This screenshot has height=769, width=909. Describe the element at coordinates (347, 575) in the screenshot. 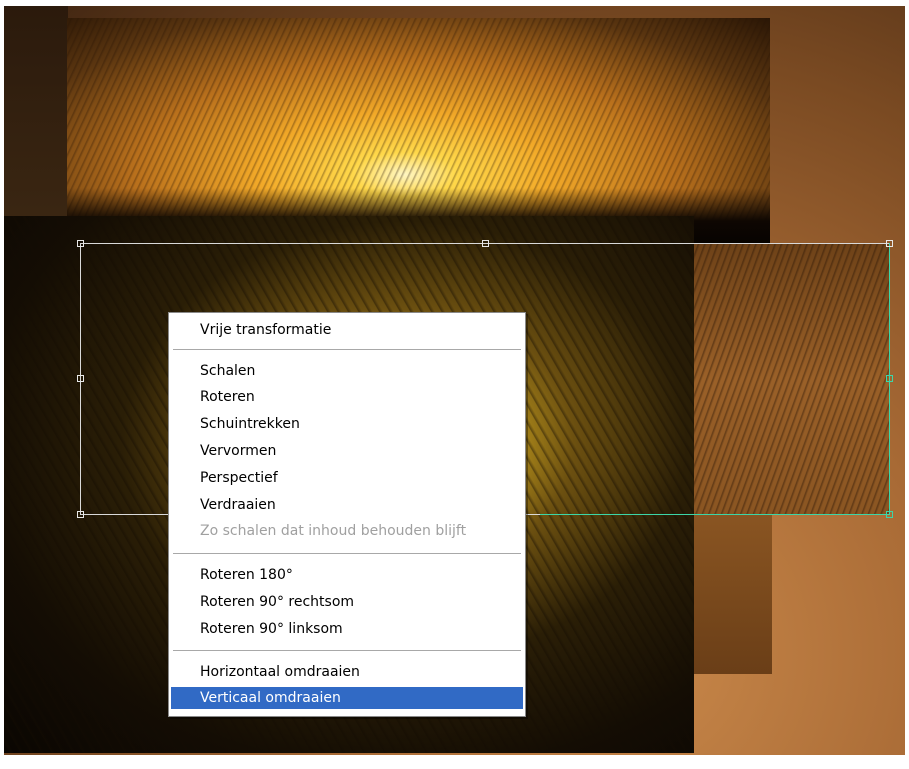

I see `menu-item-rotate-180: Roteren 180°` at that location.